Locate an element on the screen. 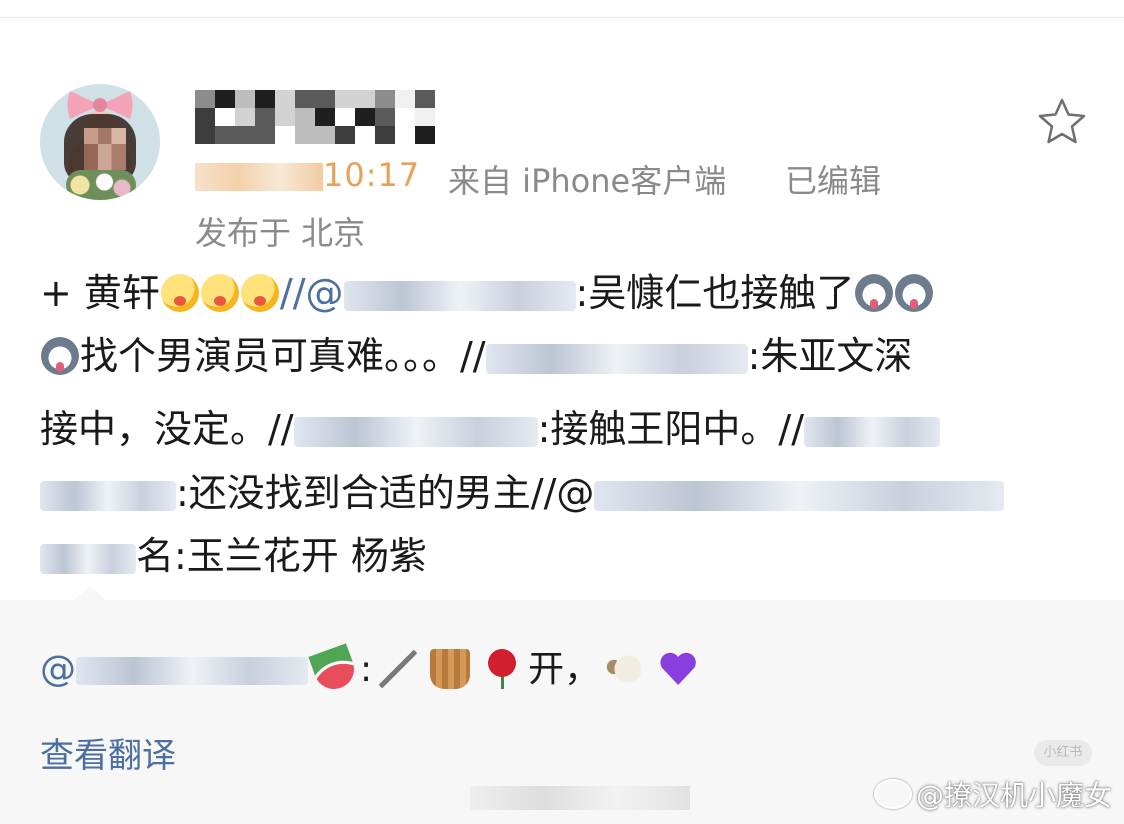  post-location: 发布于 北京 is located at coordinates (280, 233).